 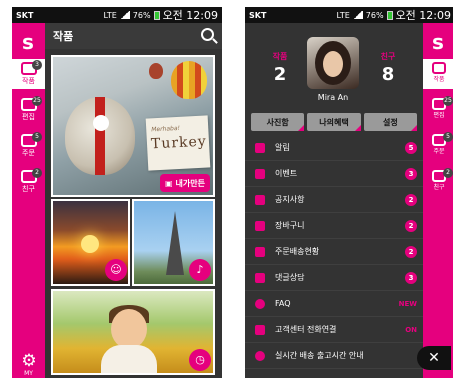 I want to click on menu-item-label: 이벤트, so click(x=286, y=173).